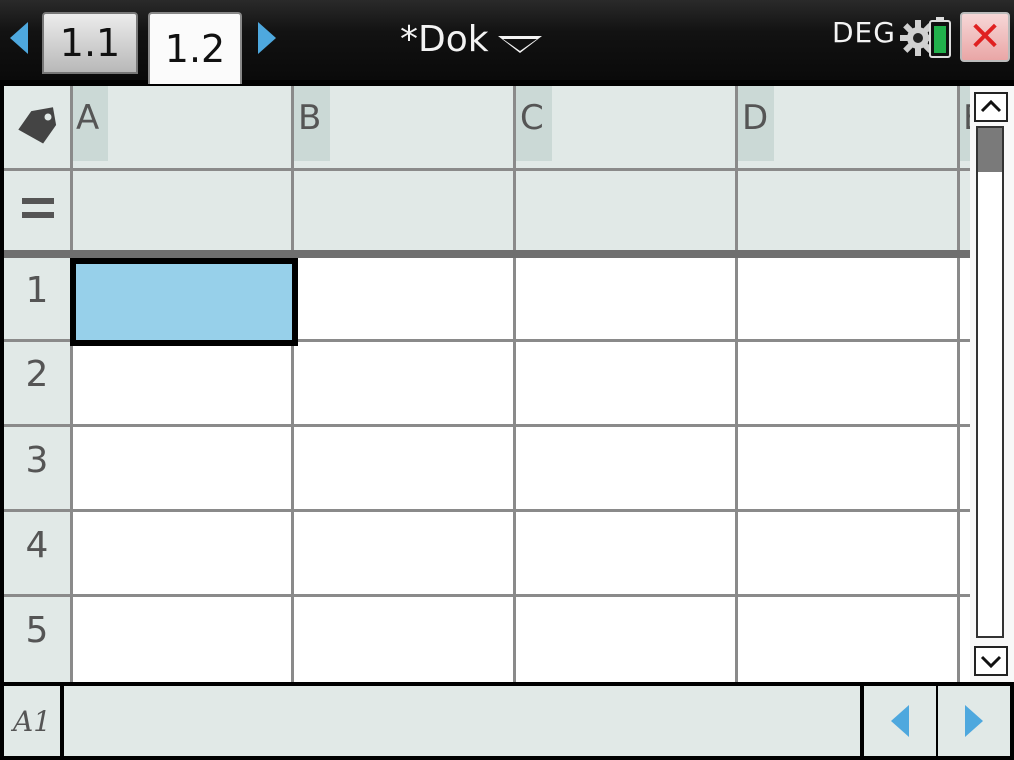  Describe the element at coordinates (864, 32) in the screenshot. I see `angle-mode-indicator: DEG` at that location.